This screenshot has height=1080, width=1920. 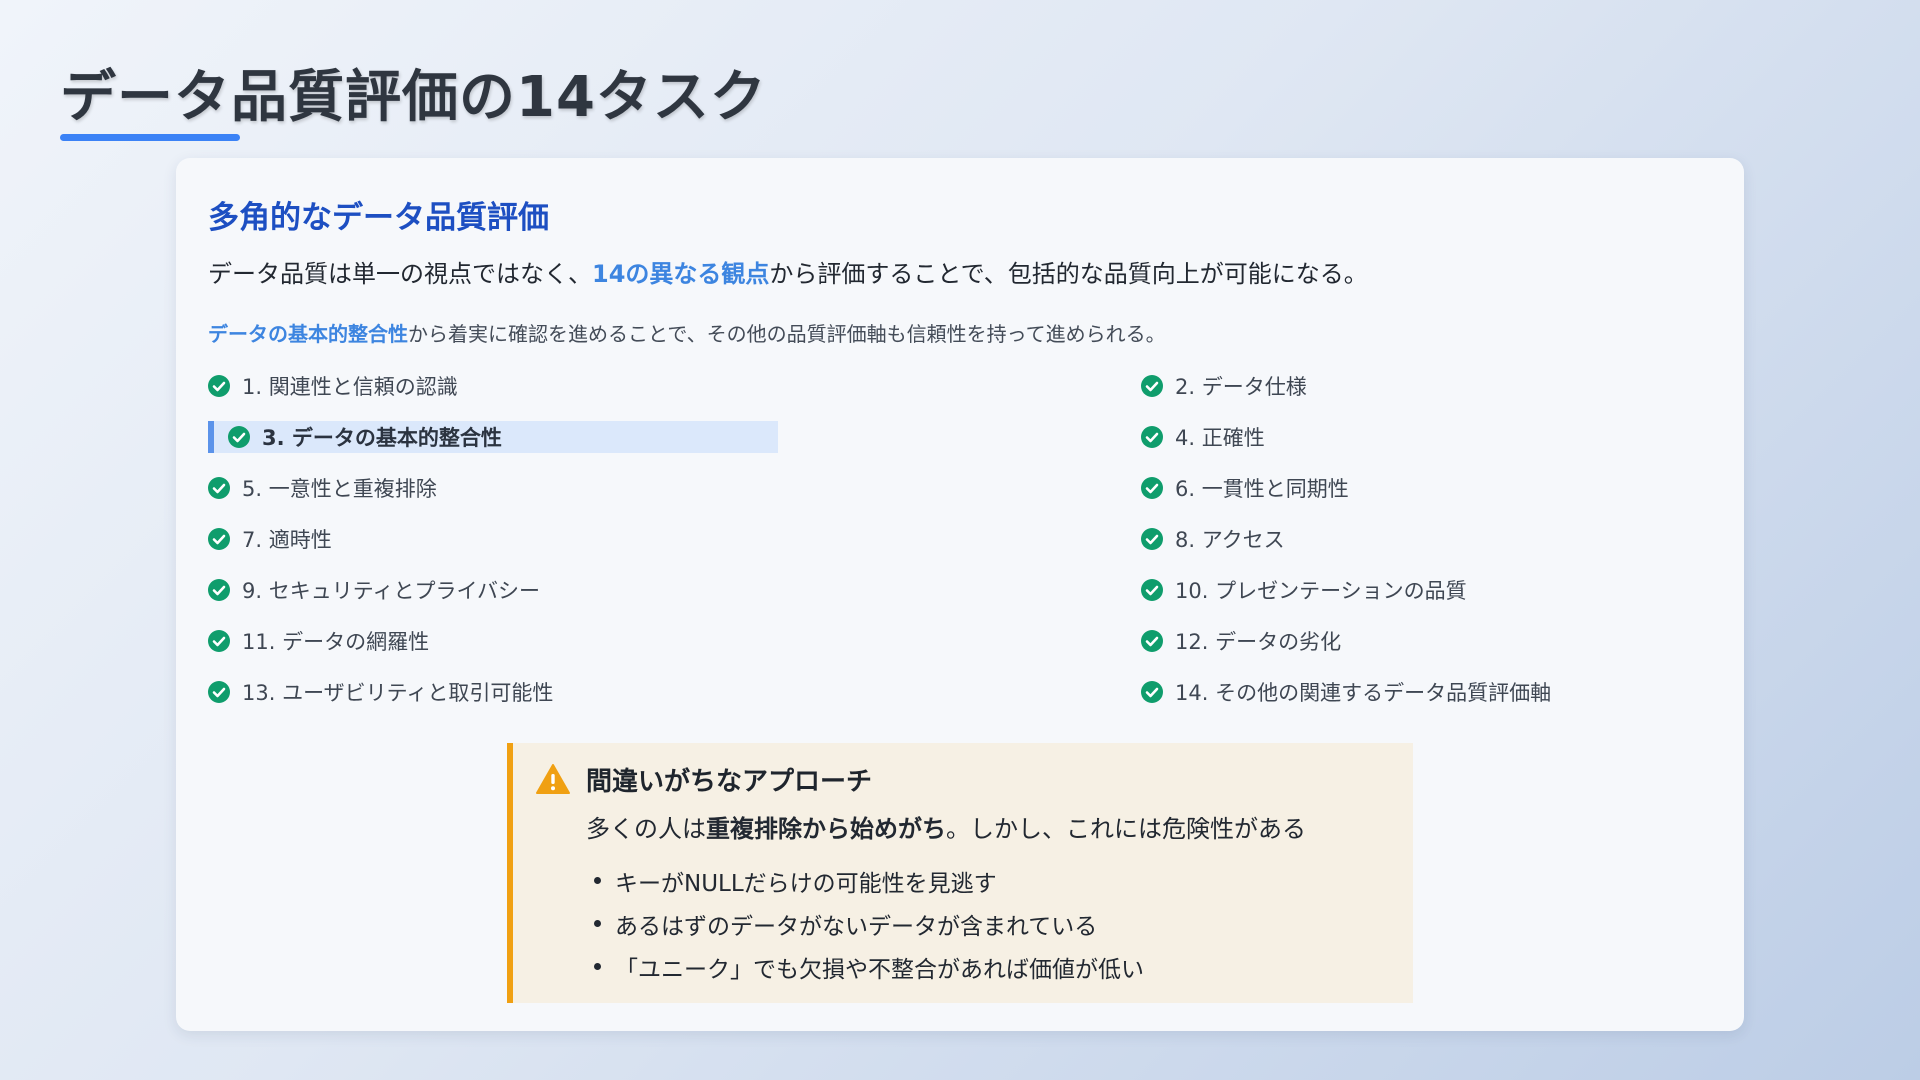 I want to click on warning-triangle-icon, so click(x=553, y=779).